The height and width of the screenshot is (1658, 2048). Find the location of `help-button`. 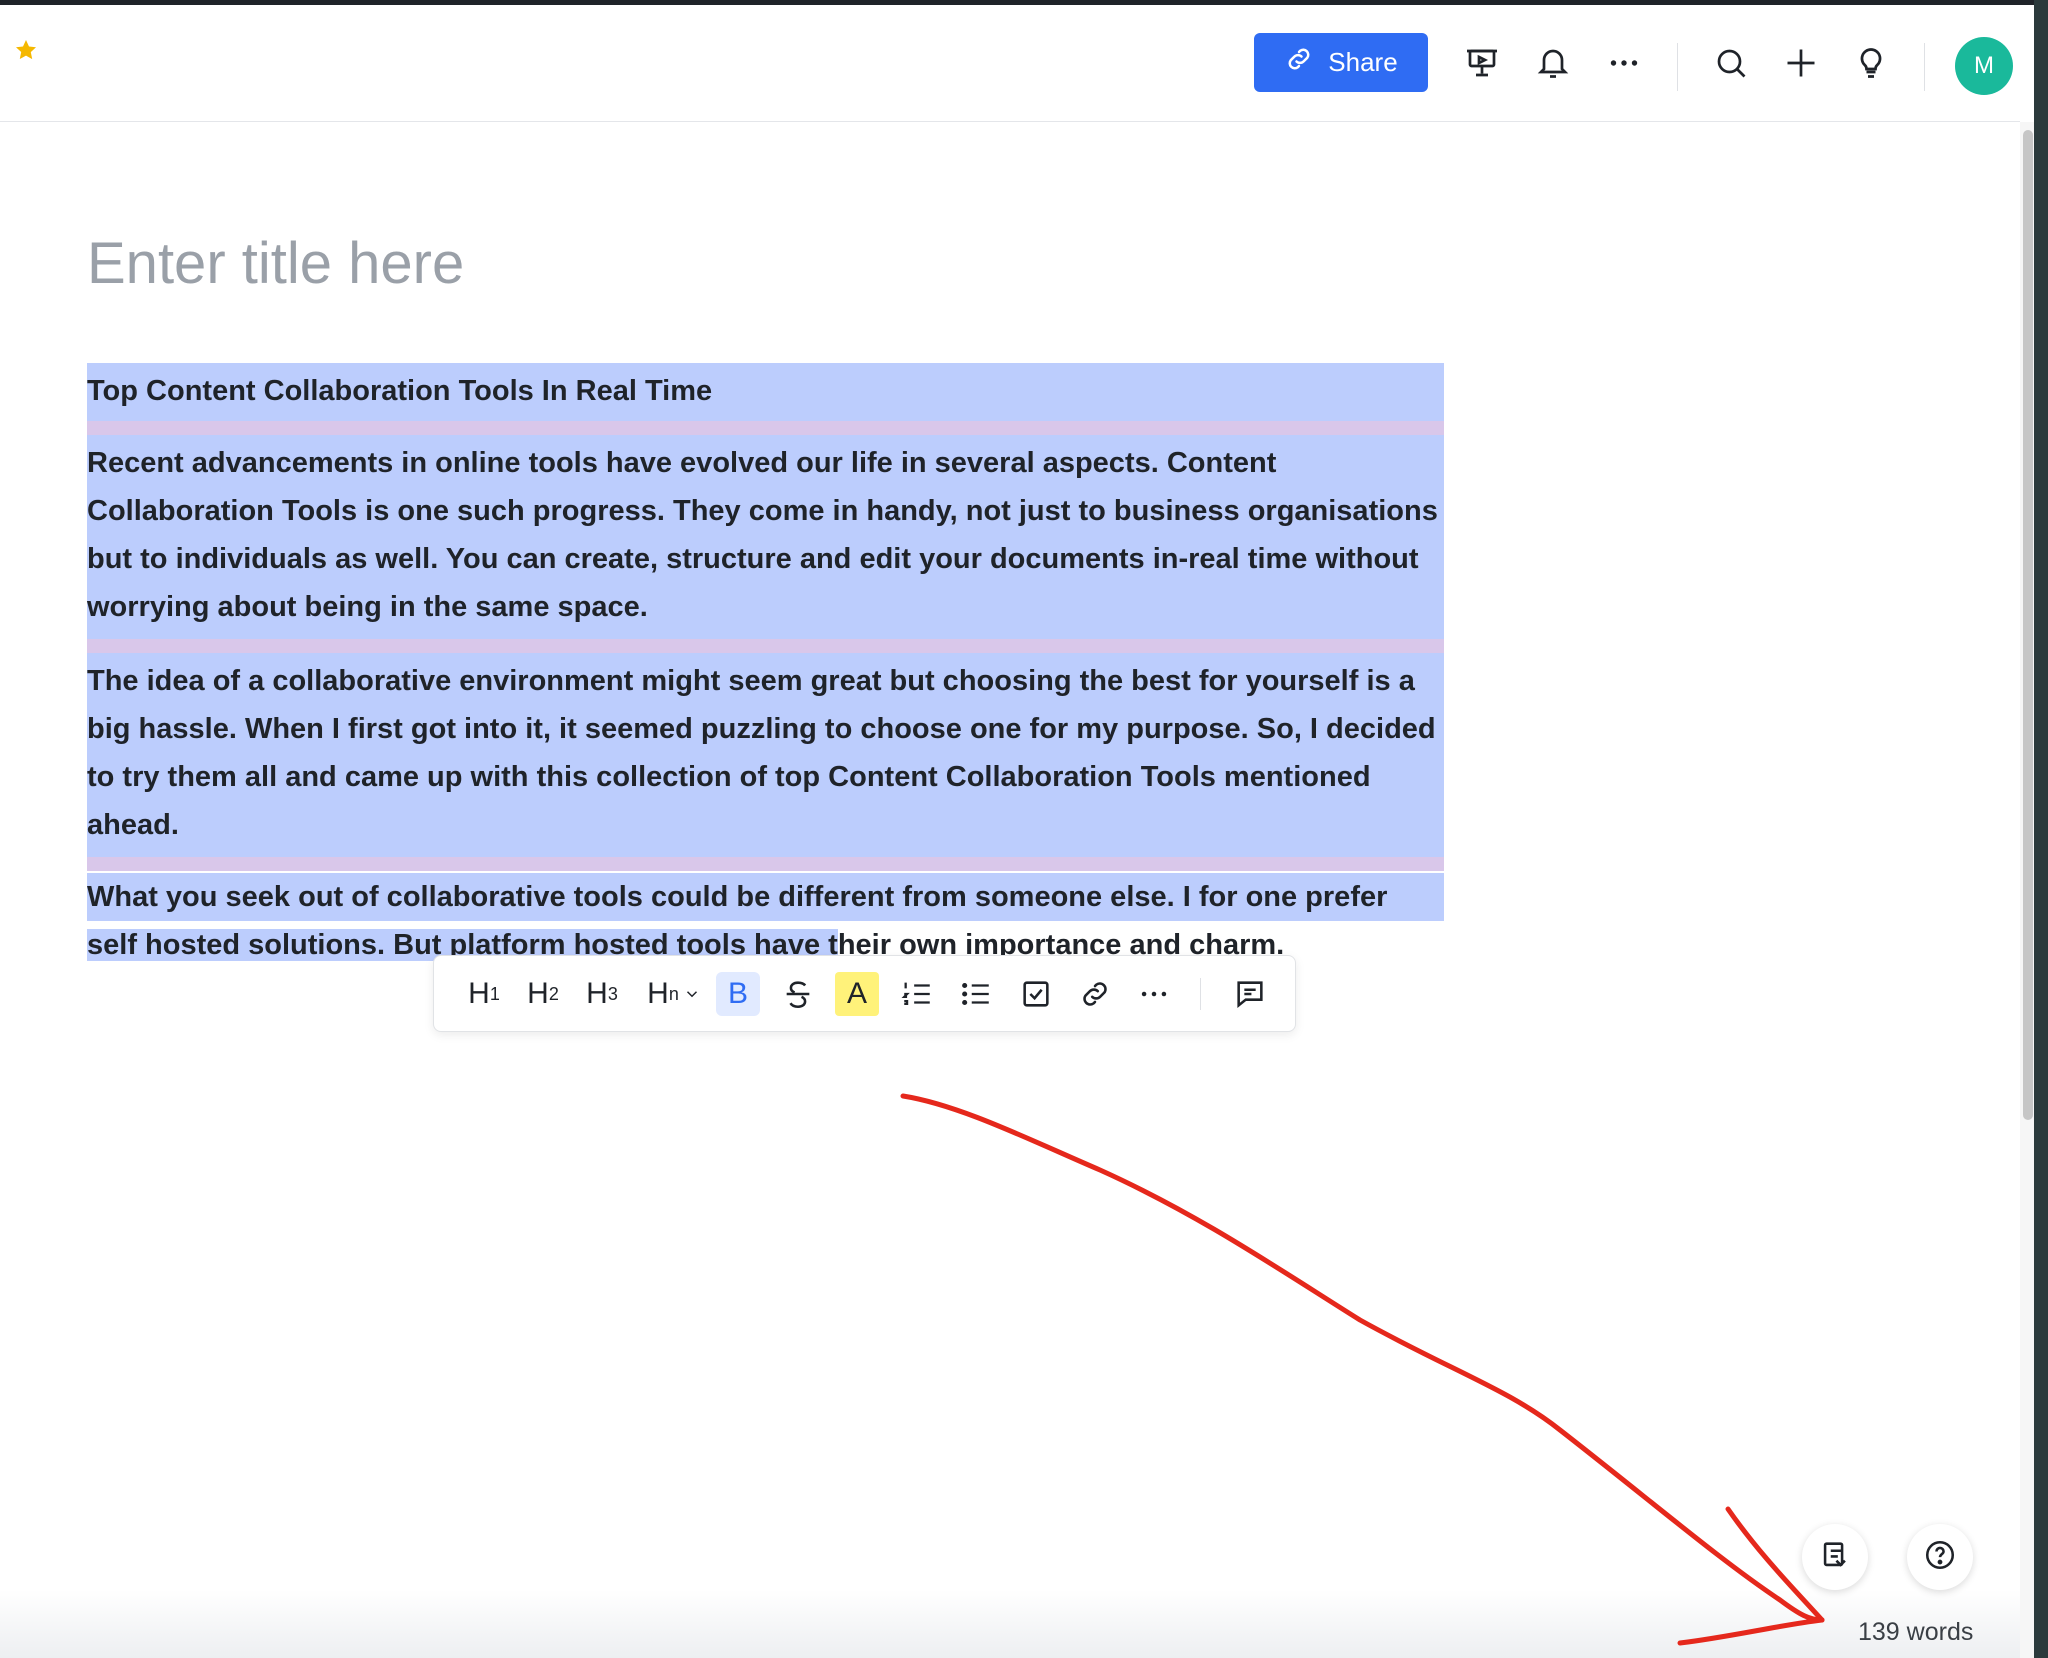

help-button is located at coordinates (1940, 1557).